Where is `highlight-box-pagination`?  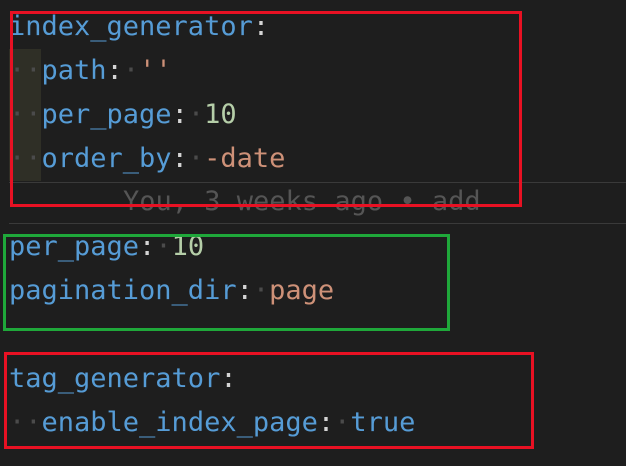
highlight-box-pagination is located at coordinates (226, 282).